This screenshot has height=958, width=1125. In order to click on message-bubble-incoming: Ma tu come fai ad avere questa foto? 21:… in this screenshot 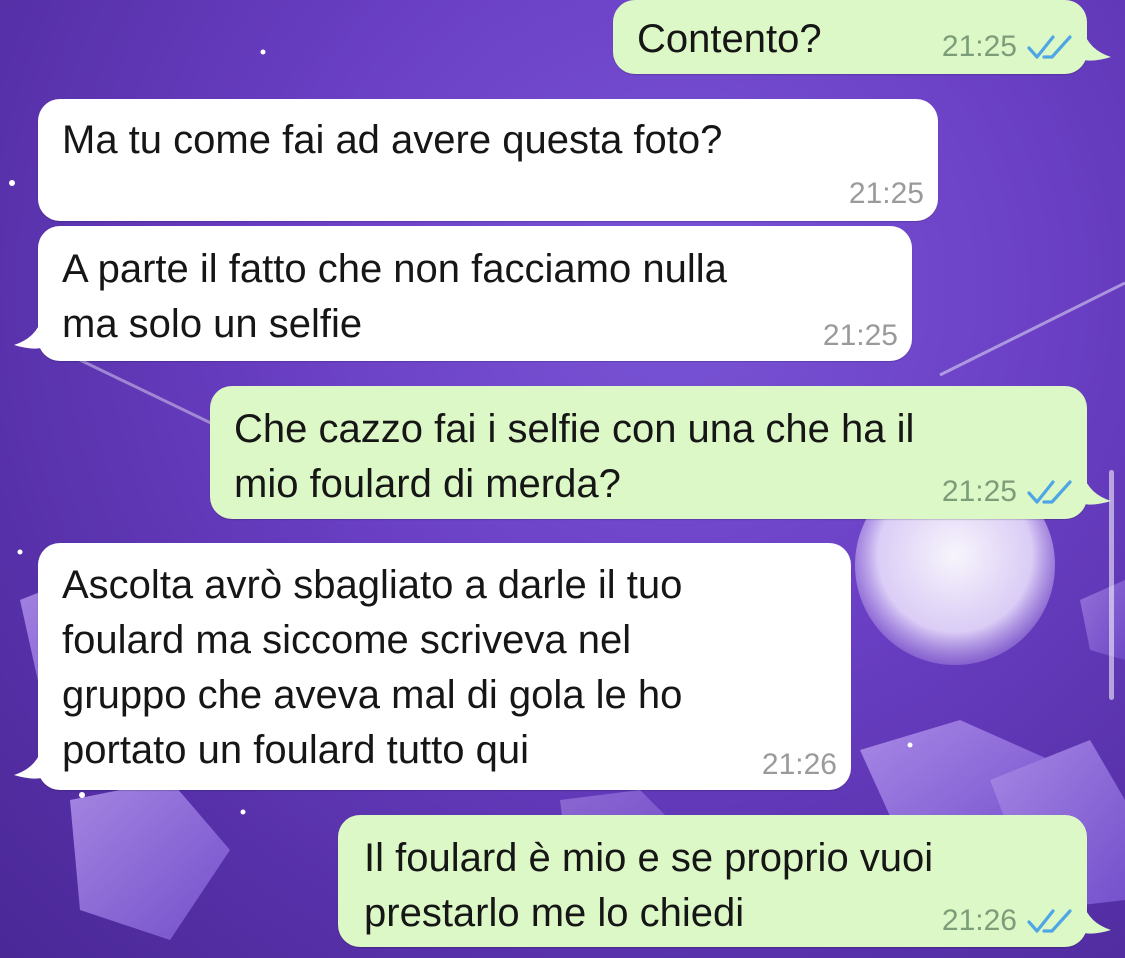, I will do `click(488, 160)`.